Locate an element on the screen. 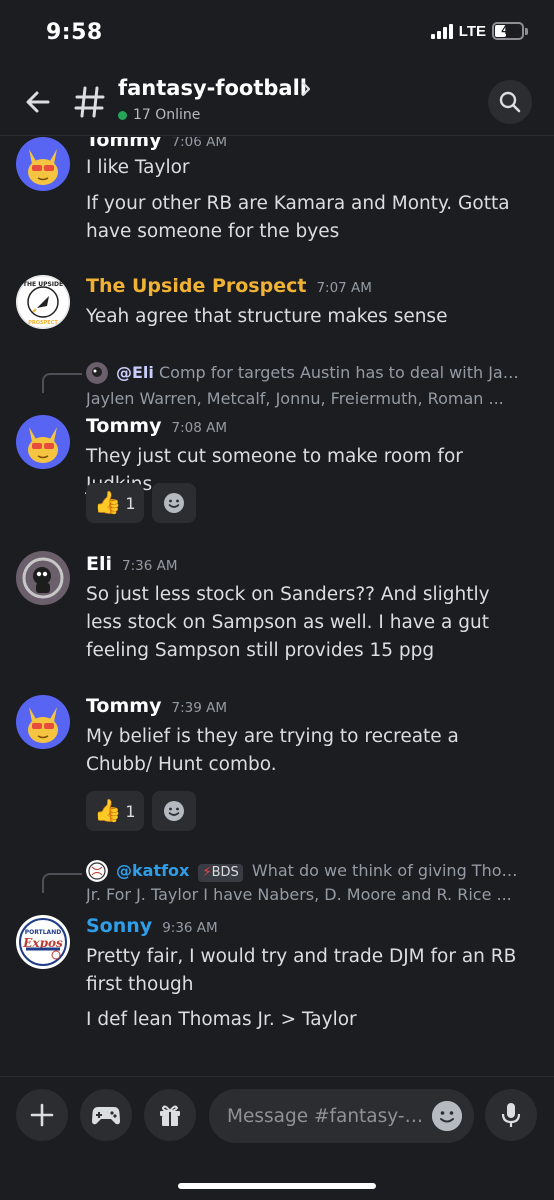 Image resolution: width=554 pixels, height=1200 pixels. message-author: The Upside Prospect 7:07 AM is located at coordinates (229, 286).